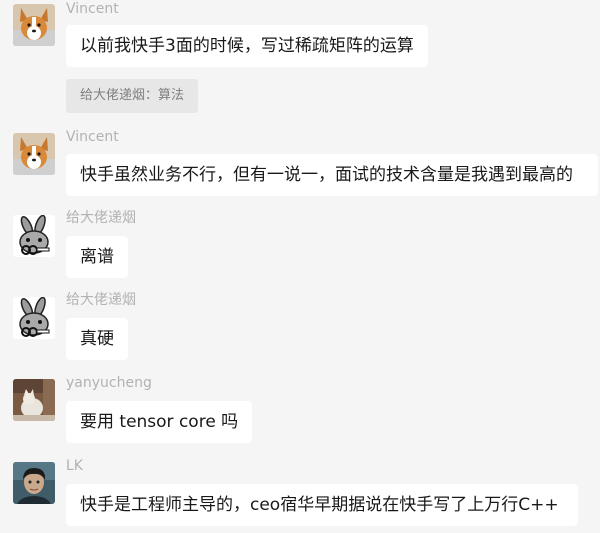 This screenshot has width=600, height=533. Describe the element at coordinates (109, 383) in the screenshot. I see `sender-name: yanyucheng` at that location.